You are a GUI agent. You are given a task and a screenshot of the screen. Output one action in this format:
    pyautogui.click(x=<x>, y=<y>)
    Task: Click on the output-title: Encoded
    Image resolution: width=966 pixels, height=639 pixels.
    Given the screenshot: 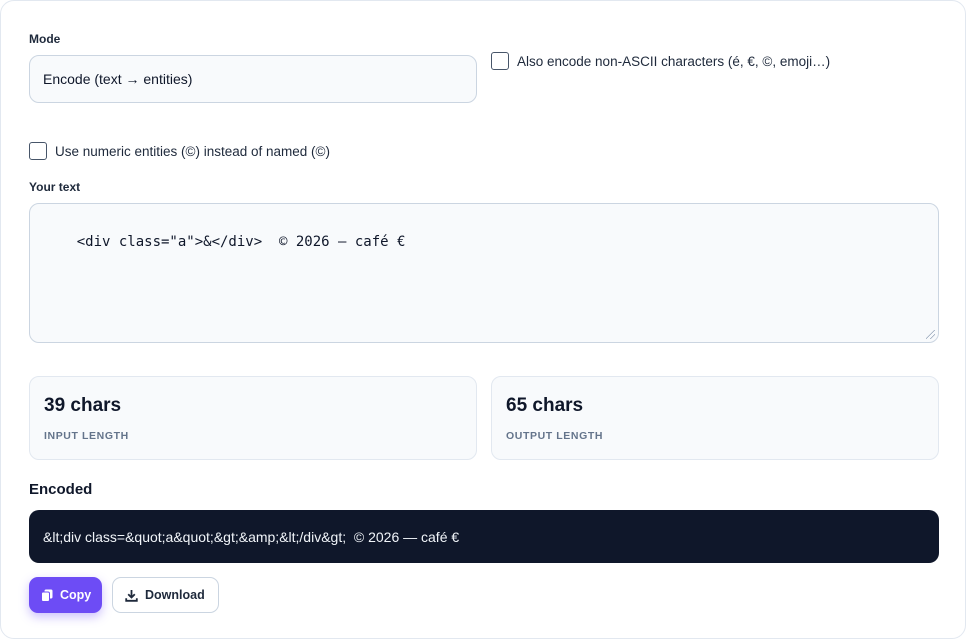 What is the action you would take?
    pyautogui.click(x=61, y=489)
    